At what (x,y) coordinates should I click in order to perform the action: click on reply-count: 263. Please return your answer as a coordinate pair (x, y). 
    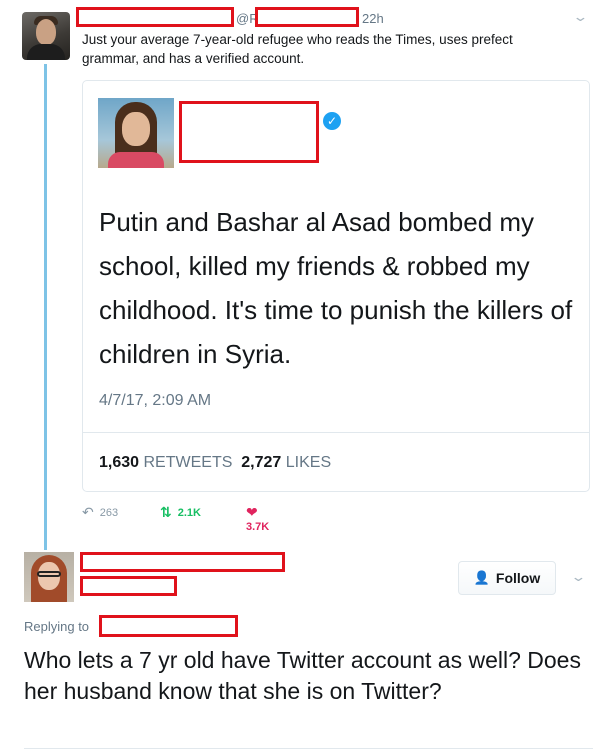
    Looking at the image, I should click on (109, 513).